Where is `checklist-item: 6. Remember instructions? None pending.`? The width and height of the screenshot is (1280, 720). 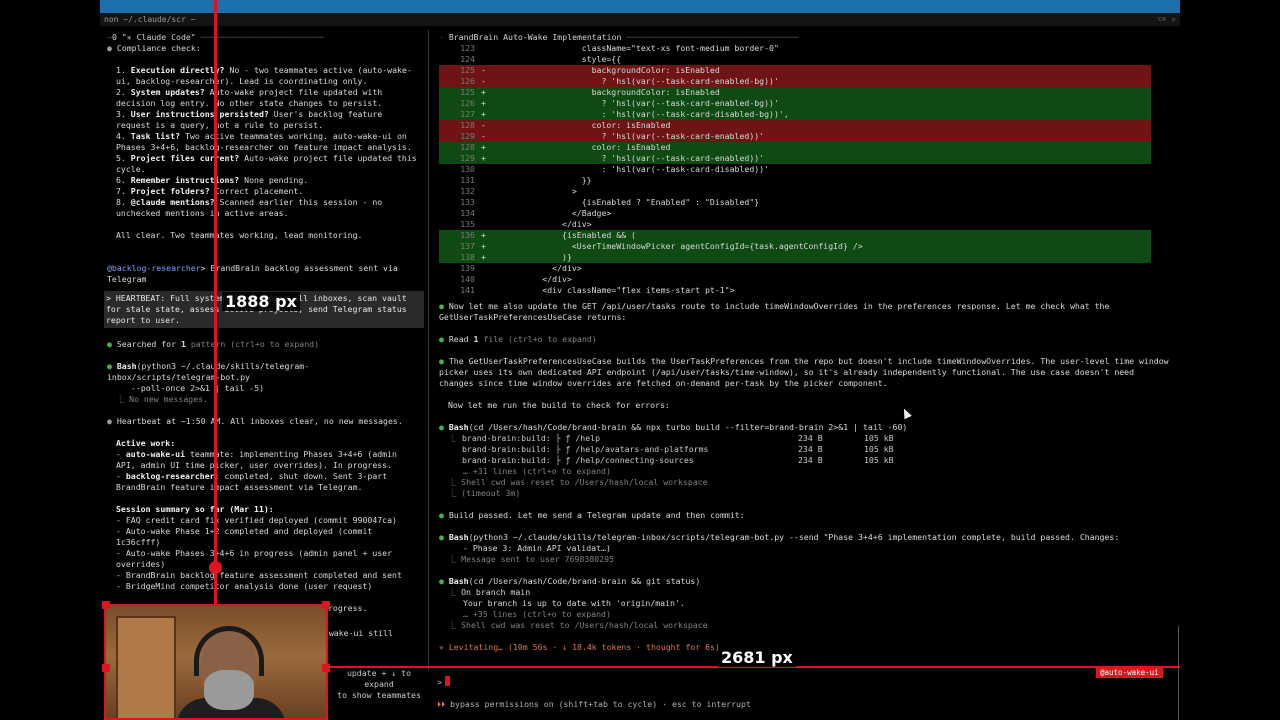
checklist-item: 6. Remember instructions? None pending. is located at coordinates (264, 180).